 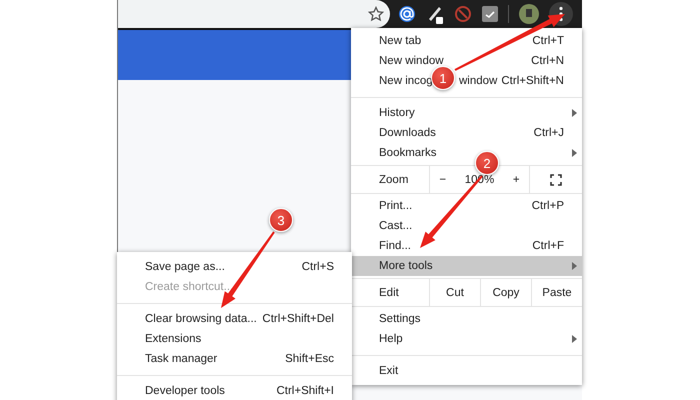 What do you see at coordinates (505, 292) in the screenshot?
I see `edit-action-button: Copy` at bounding box center [505, 292].